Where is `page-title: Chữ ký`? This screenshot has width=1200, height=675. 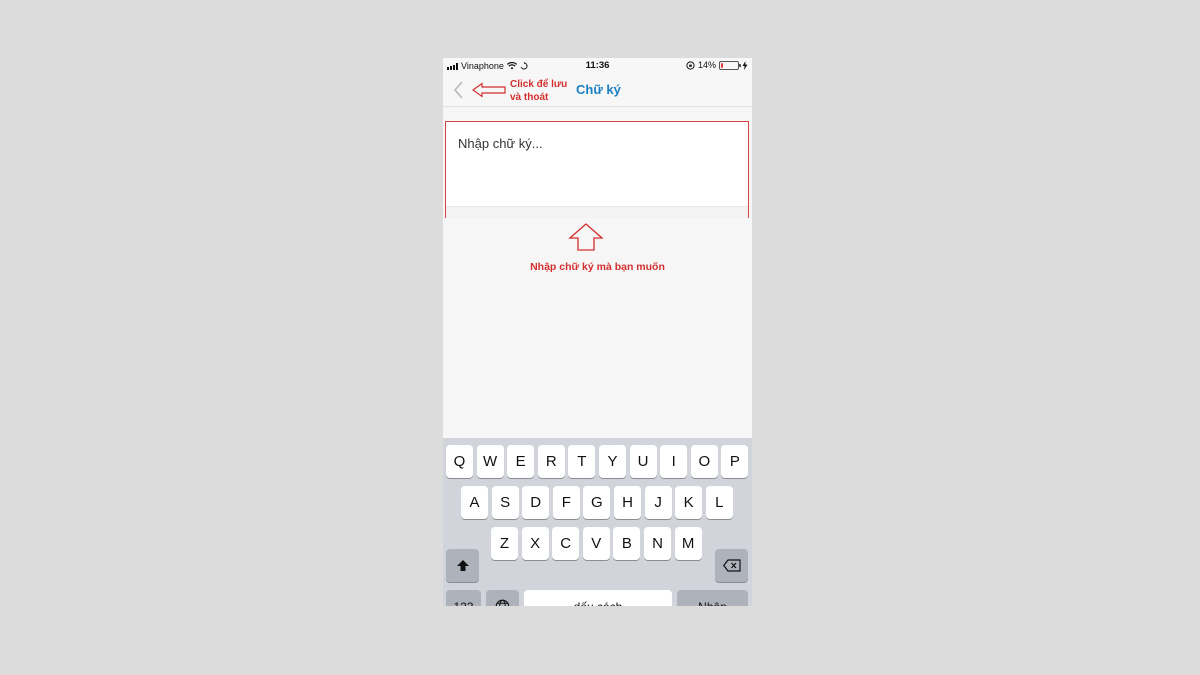 page-title: Chữ ký is located at coordinates (598, 89).